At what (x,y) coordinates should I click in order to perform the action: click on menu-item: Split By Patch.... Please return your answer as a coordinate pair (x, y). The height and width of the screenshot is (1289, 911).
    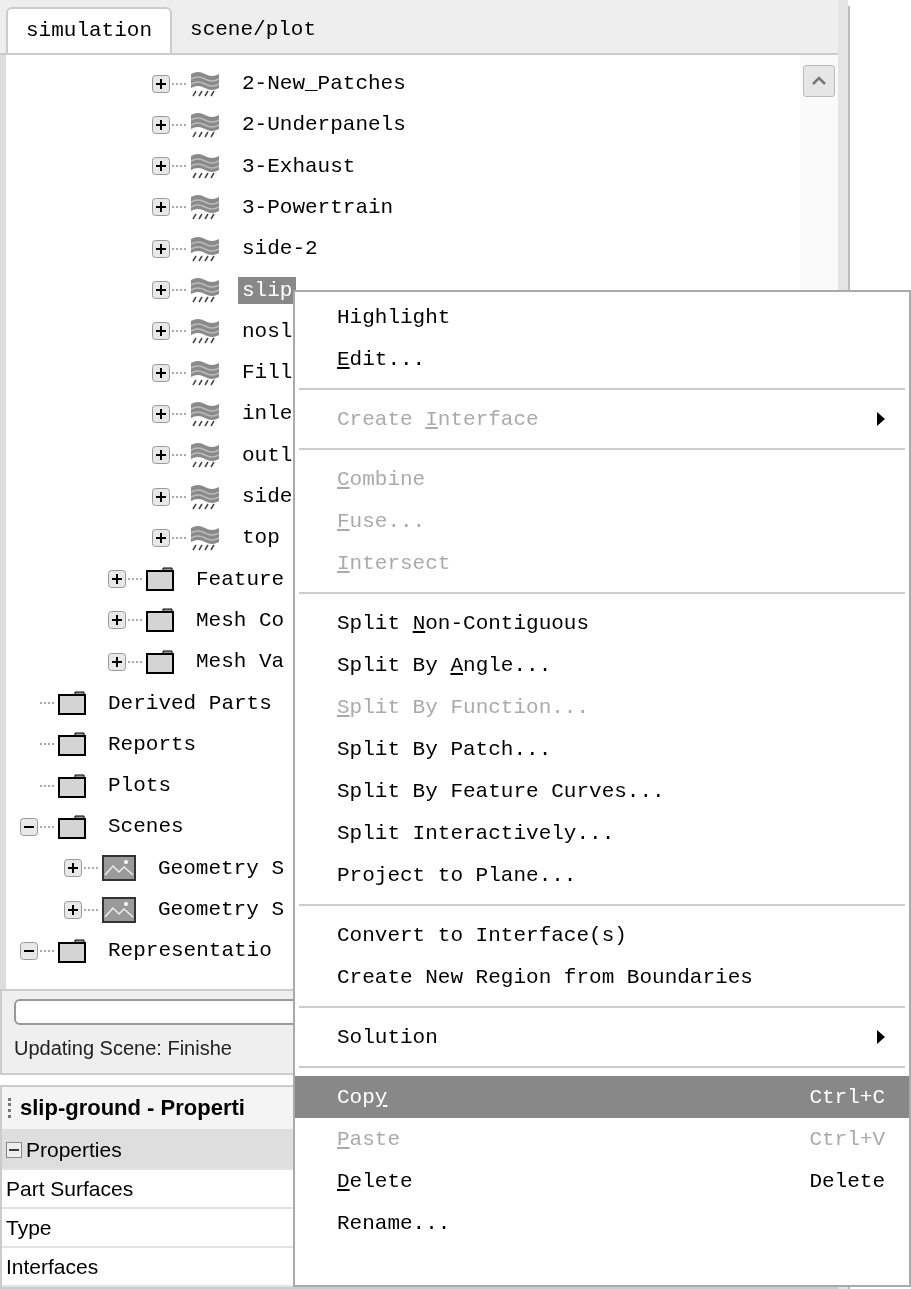
    Looking at the image, I should click on (602, 749).